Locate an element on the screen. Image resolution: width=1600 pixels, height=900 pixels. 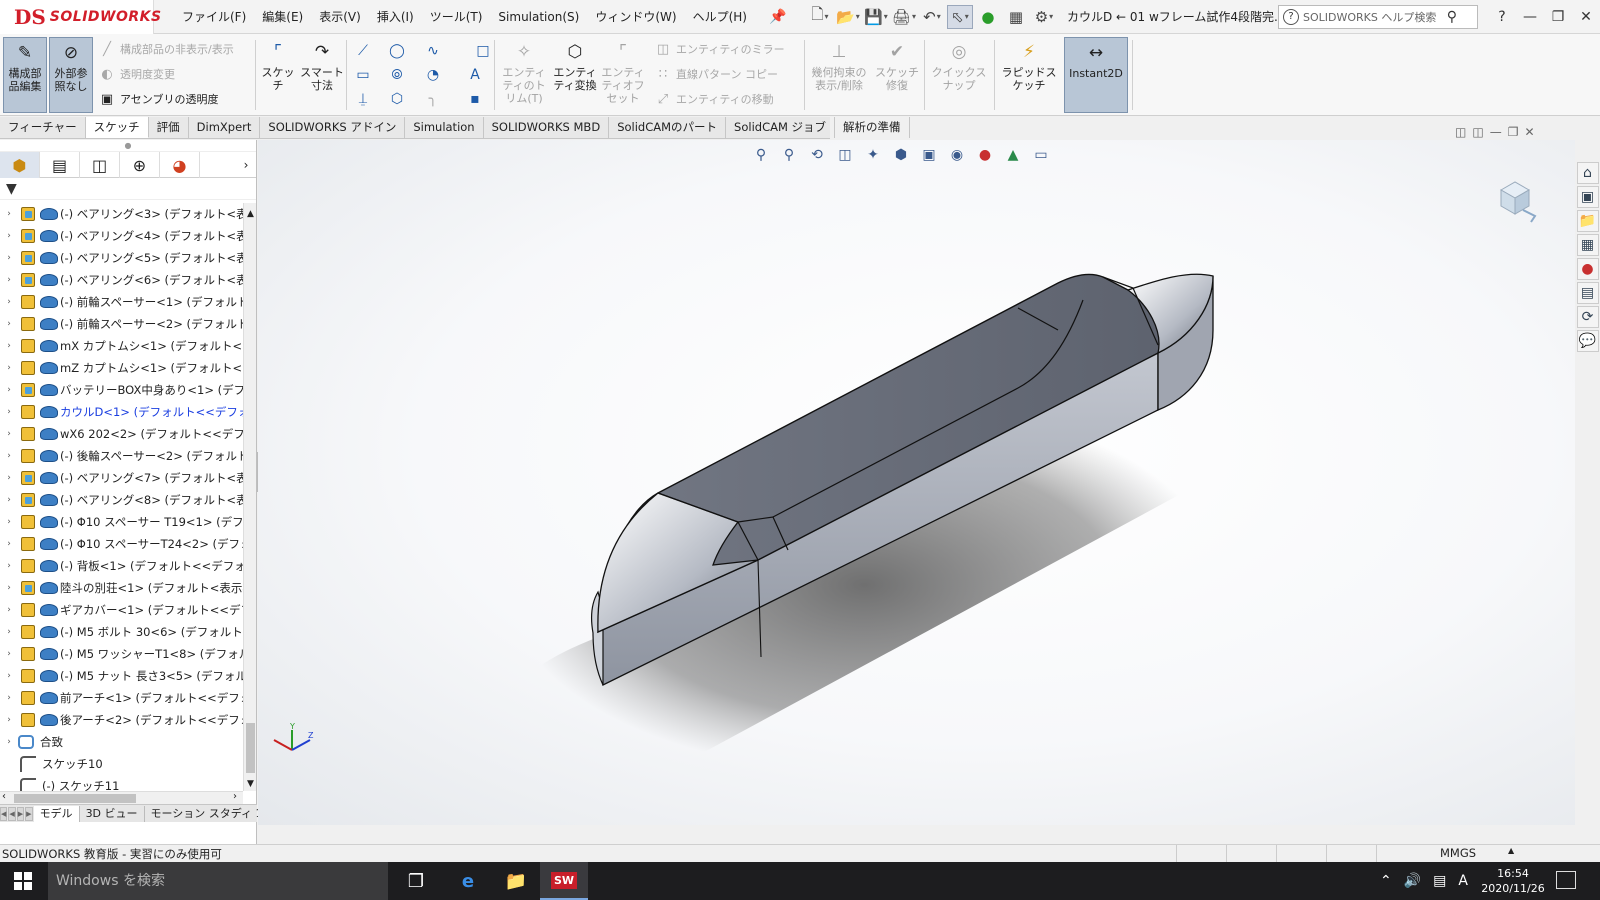
volume-icon: 🔊 is located at coordinates (1412, 881).